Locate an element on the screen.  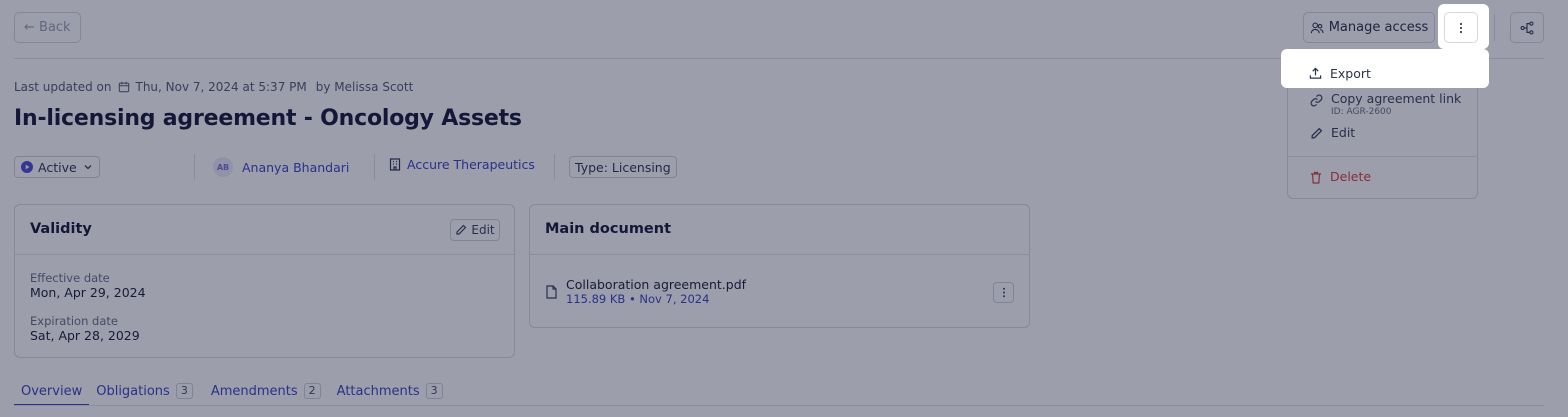
more-vertical-icon is located at coordinates (1461, 28).